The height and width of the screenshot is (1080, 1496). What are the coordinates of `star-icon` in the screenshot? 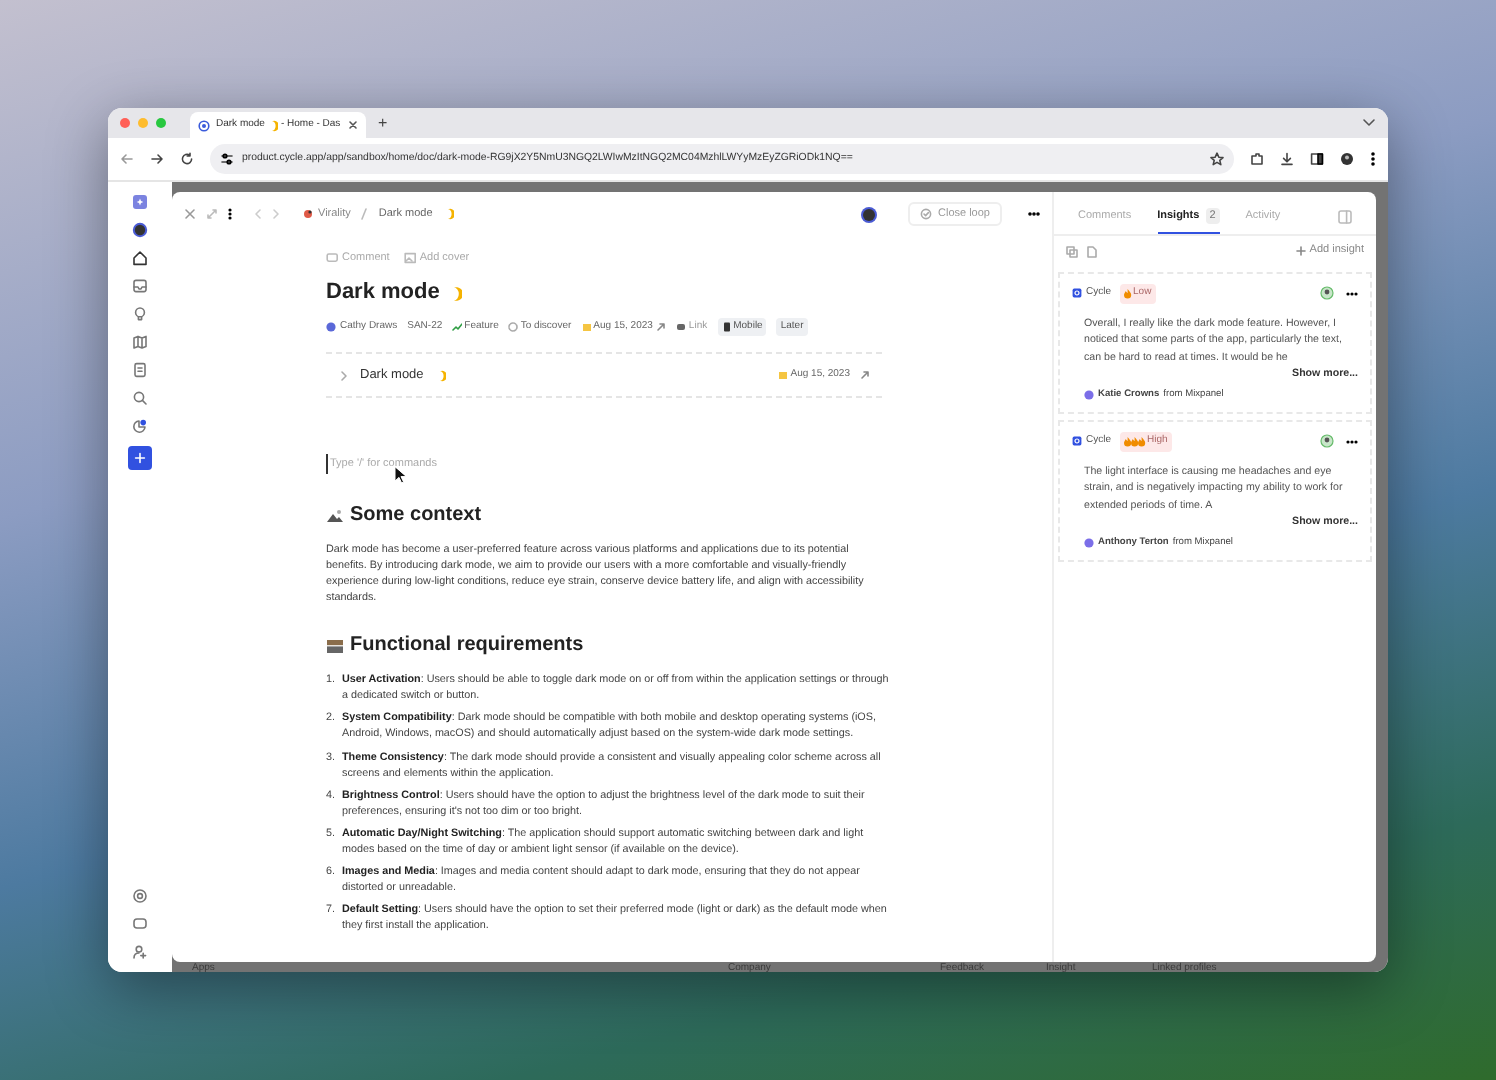 It's located at (1217, 159).